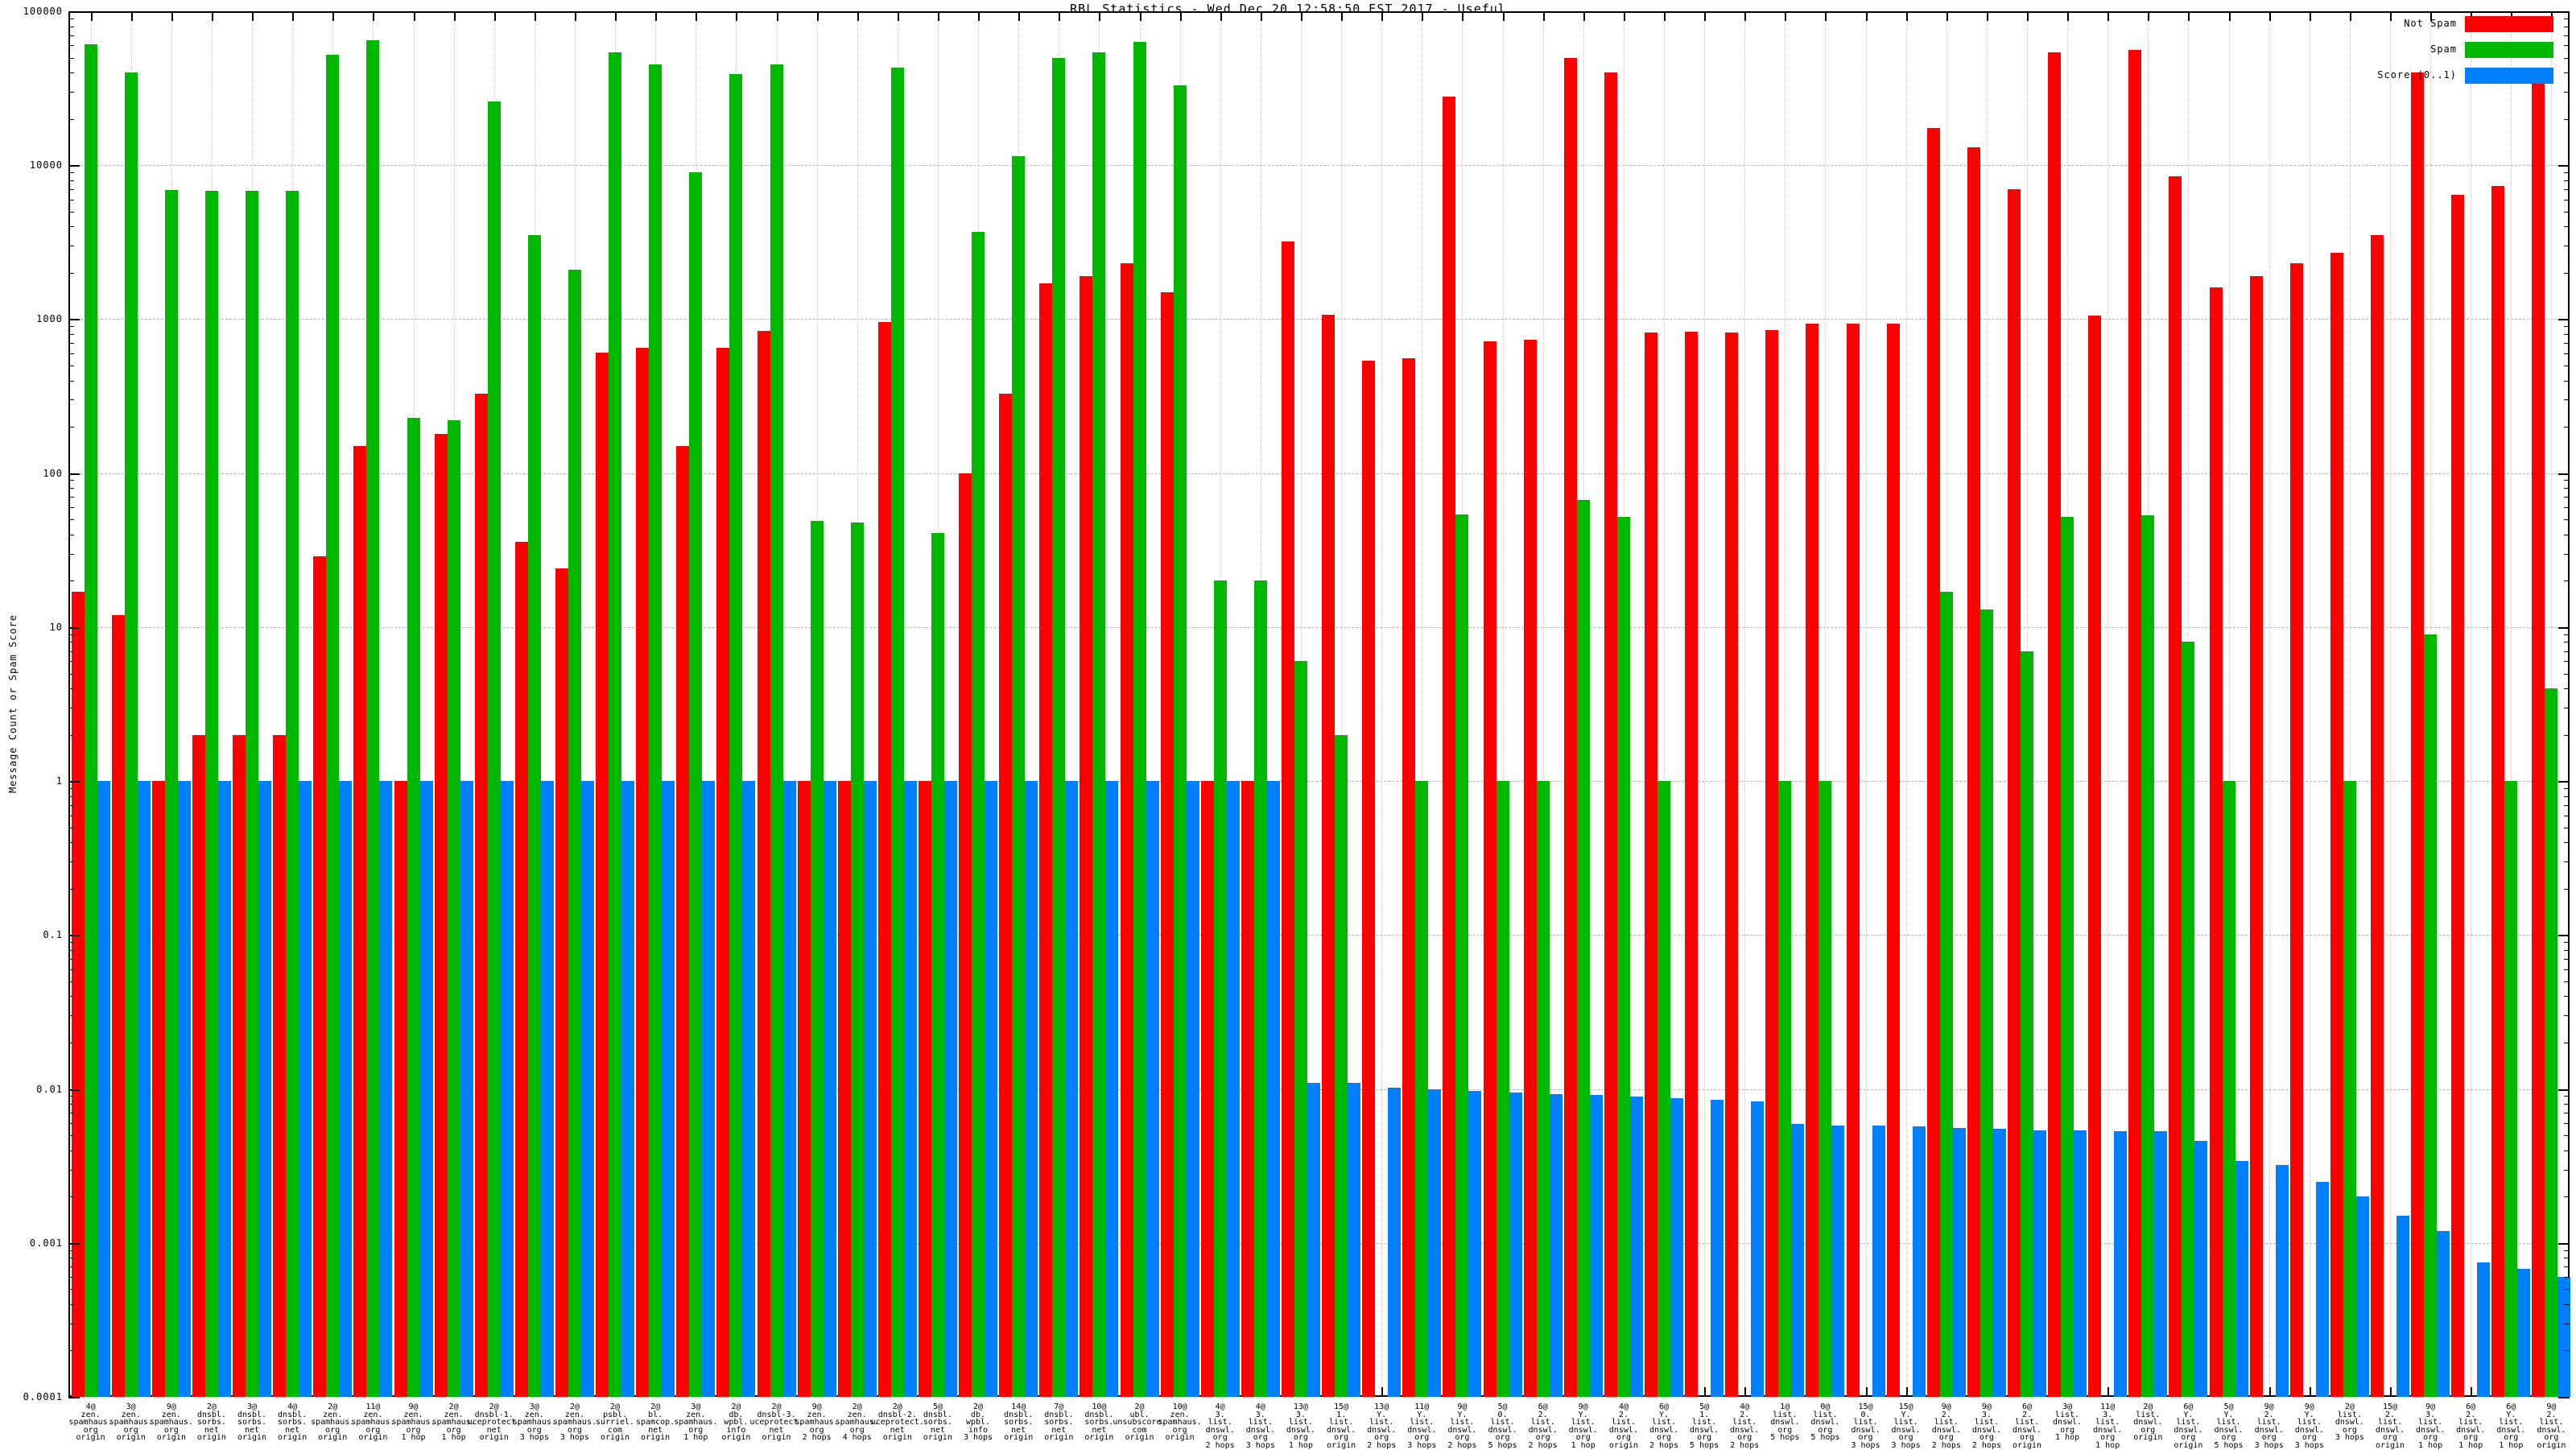 The image size is (2576, 1450). I want to click on x-tick-label: 9@ 2. list. dnswl. org origin, so click(2551, 1426).